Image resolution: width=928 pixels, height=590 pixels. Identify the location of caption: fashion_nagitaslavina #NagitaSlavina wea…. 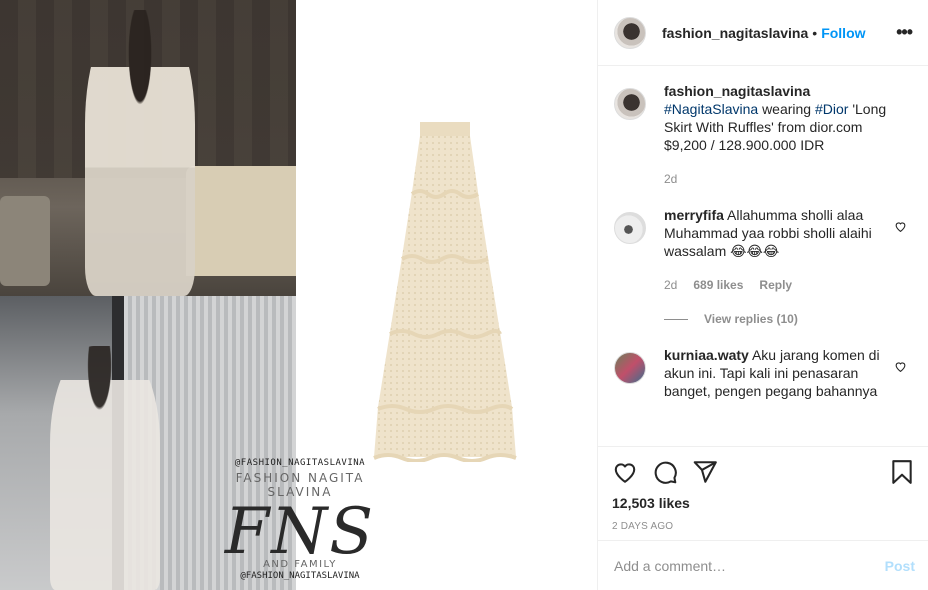
(763, 135).